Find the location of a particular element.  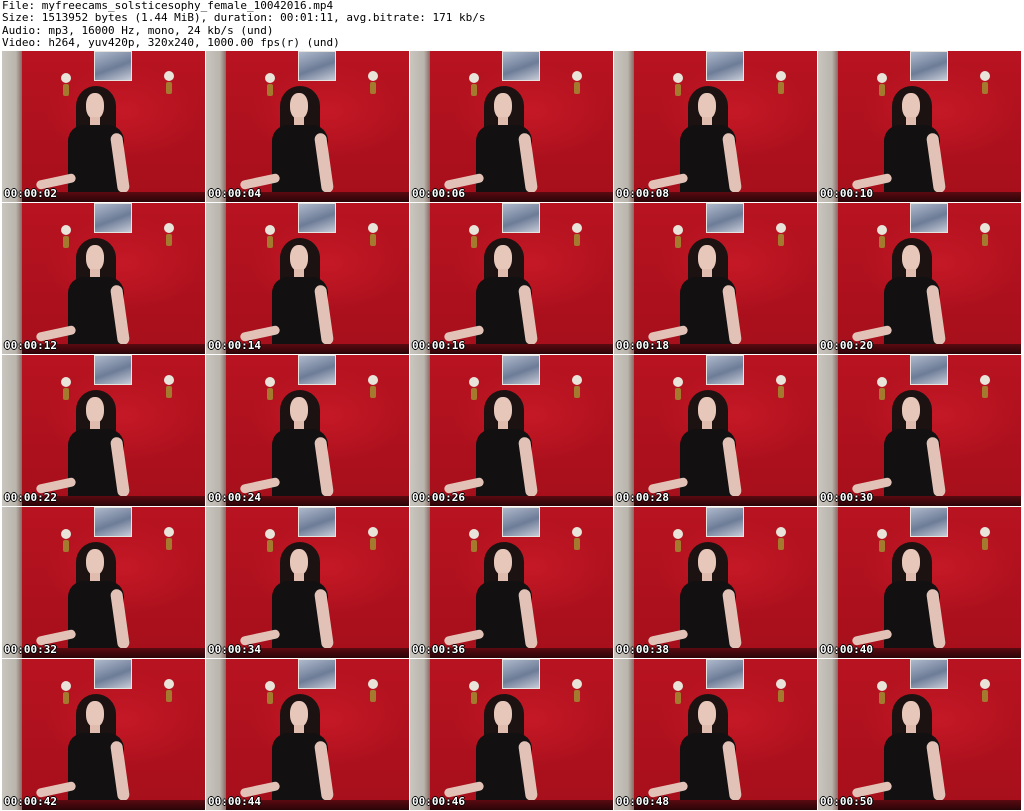

video-frame-thumbnail: 00:00:34 is located at coordinates (307, 582).